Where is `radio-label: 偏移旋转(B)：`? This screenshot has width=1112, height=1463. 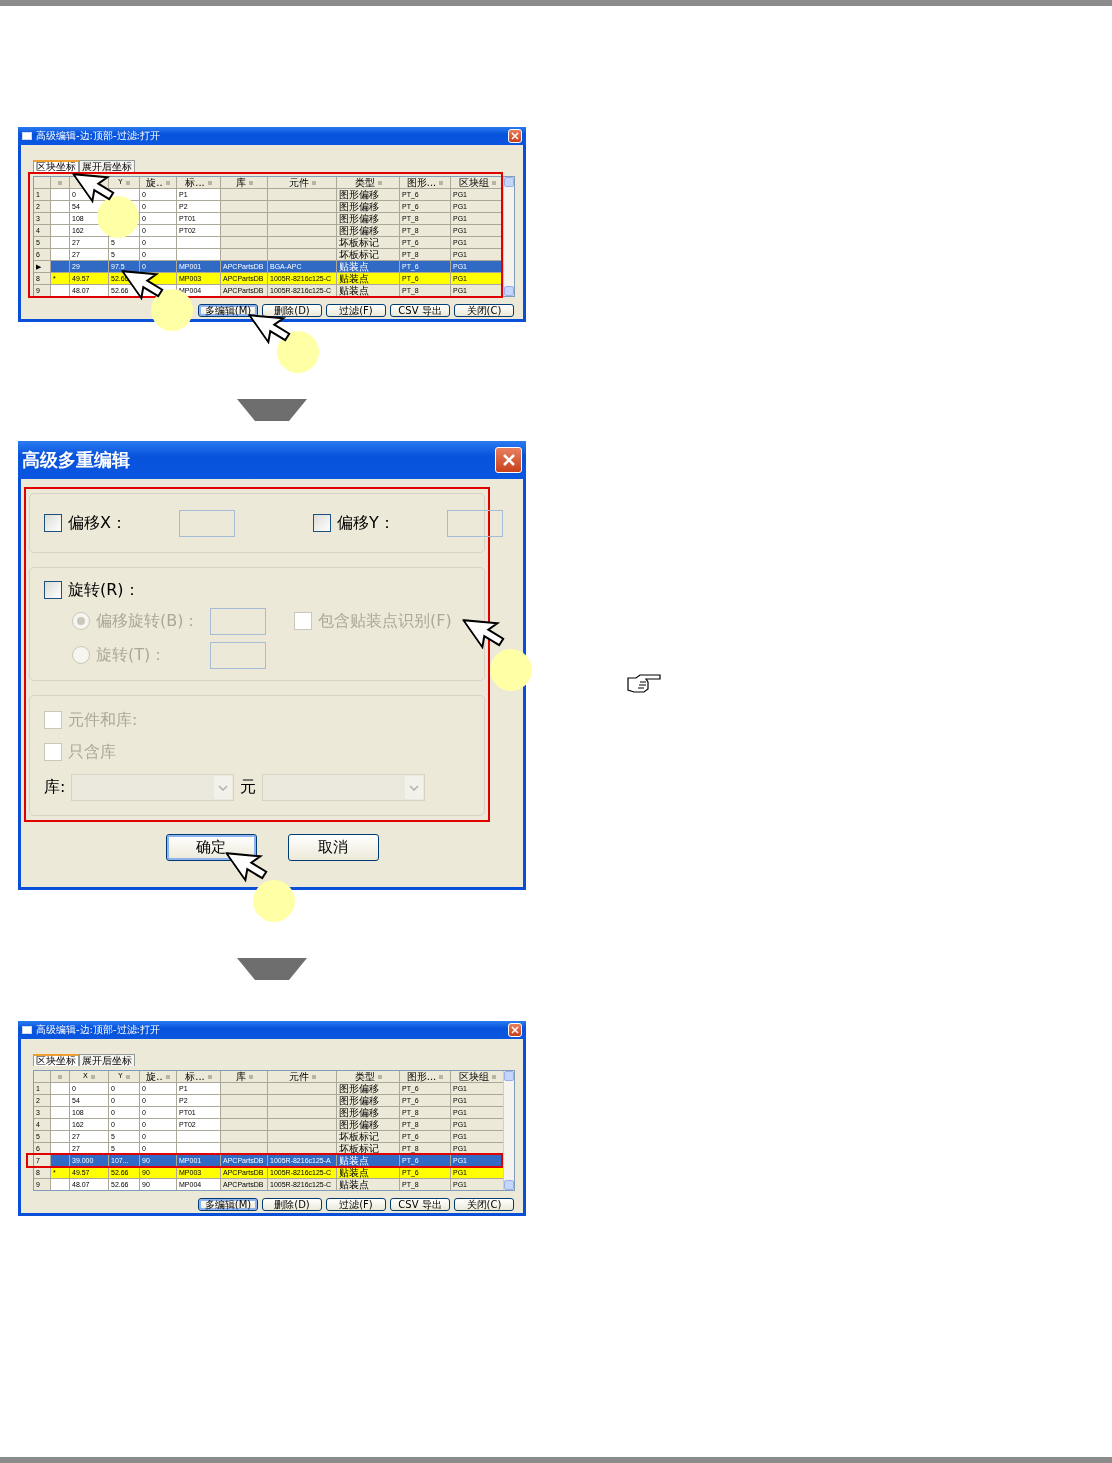
radio-label: 偏移旋转(B)： is located at coordinates (148, 621).